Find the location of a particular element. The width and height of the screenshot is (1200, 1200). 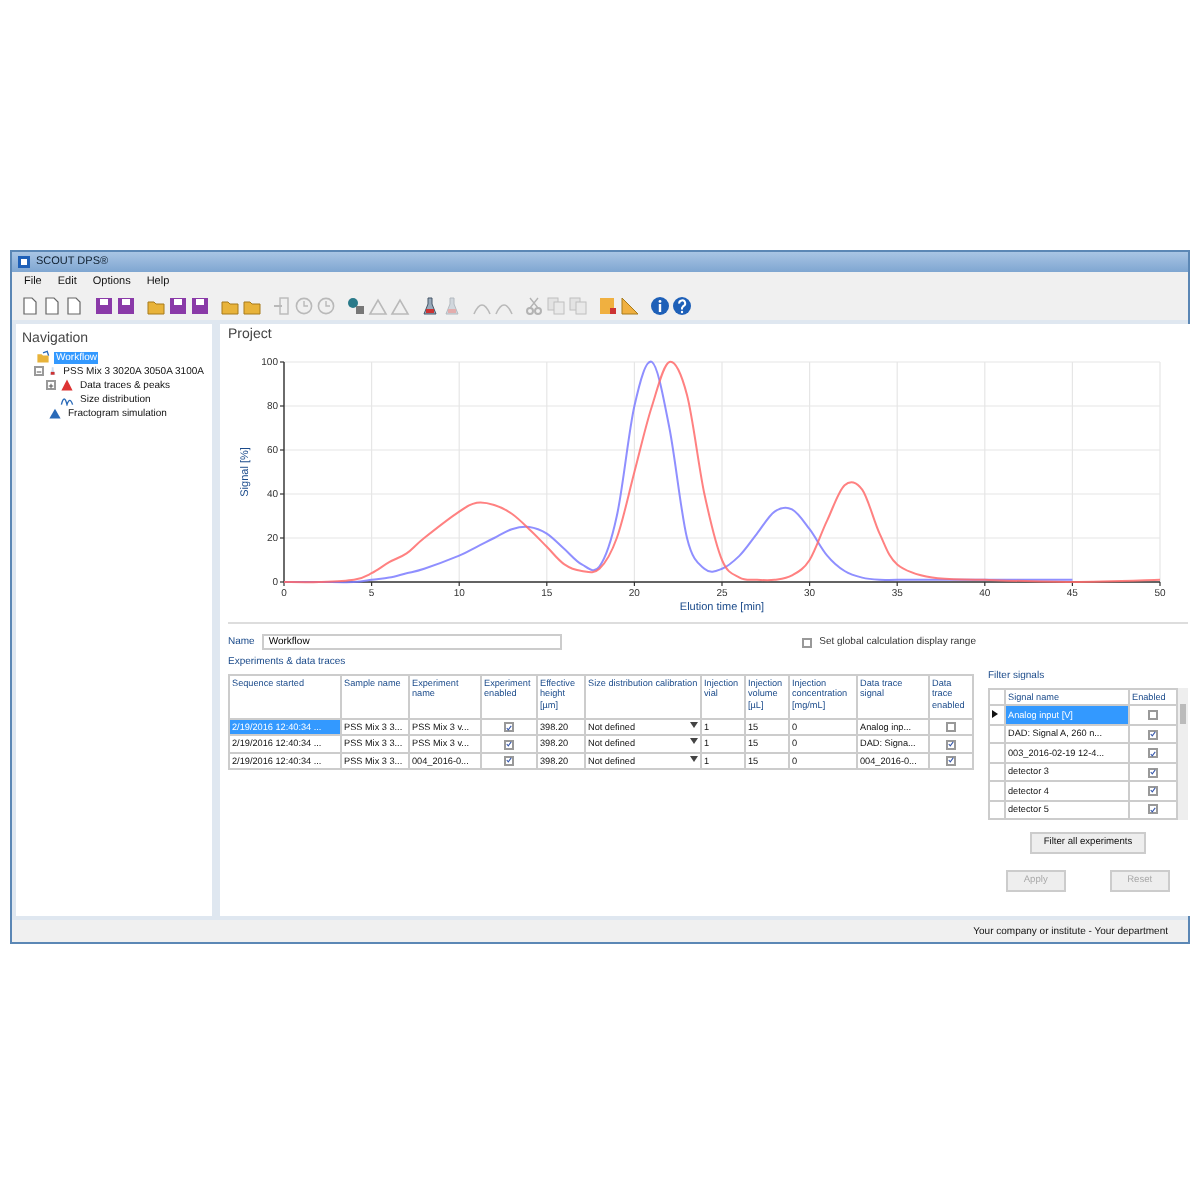

badge-icon is located at coordinates (356, 305).